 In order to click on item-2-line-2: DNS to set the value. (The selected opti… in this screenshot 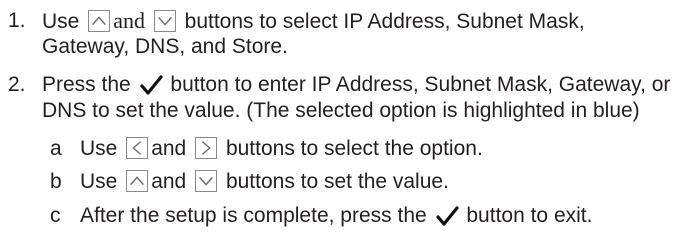, I will do `click(341, 110)`.